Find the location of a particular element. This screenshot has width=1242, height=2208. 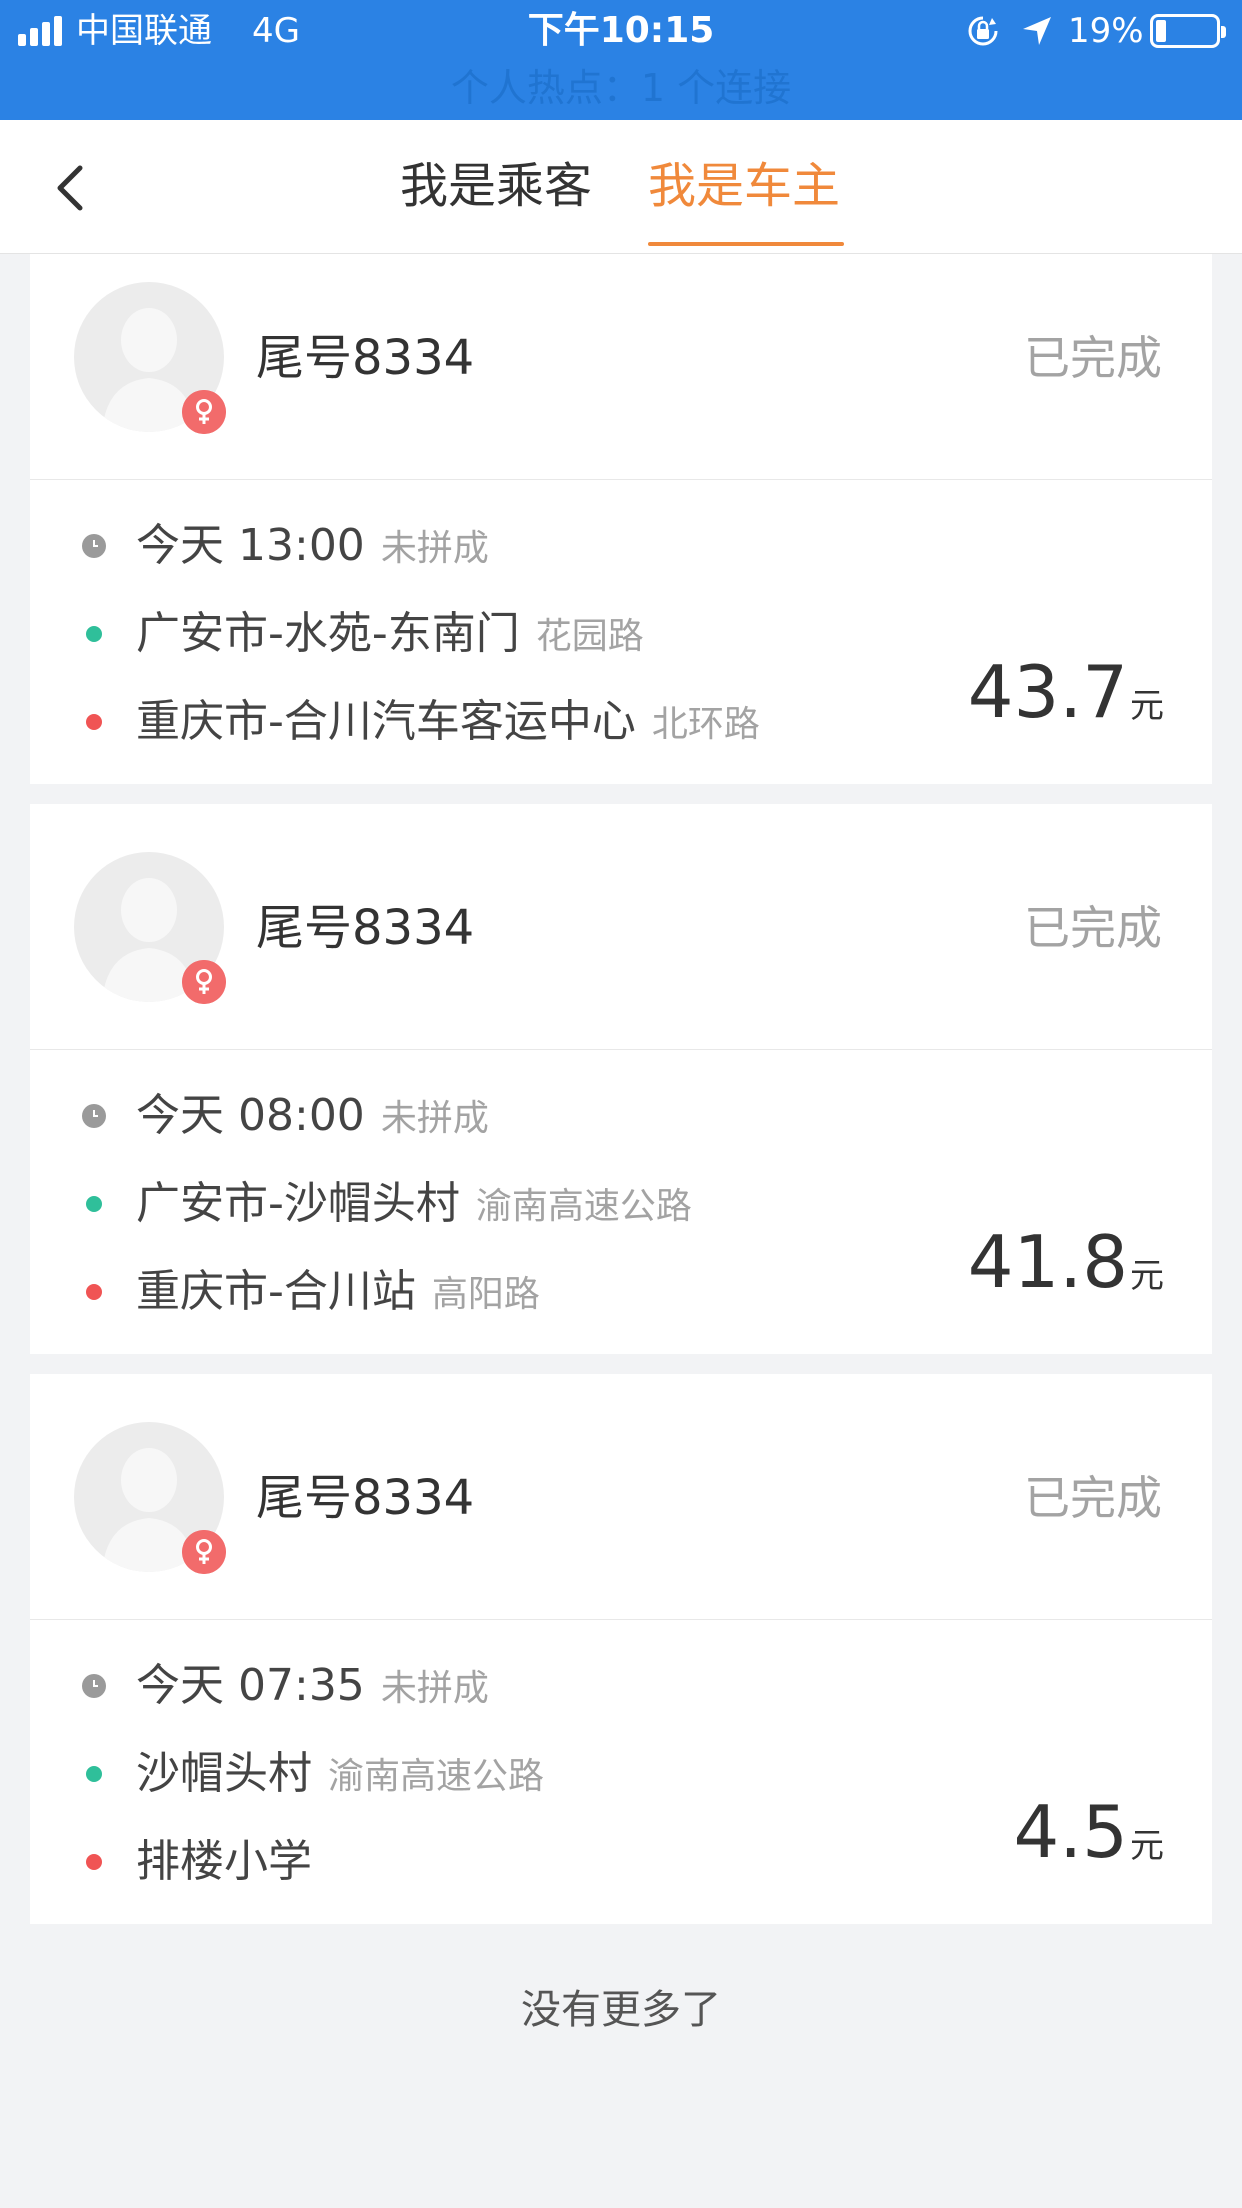

origin: 广安市-水苑-东南门 花园路 is located at coordinates (390, 635).